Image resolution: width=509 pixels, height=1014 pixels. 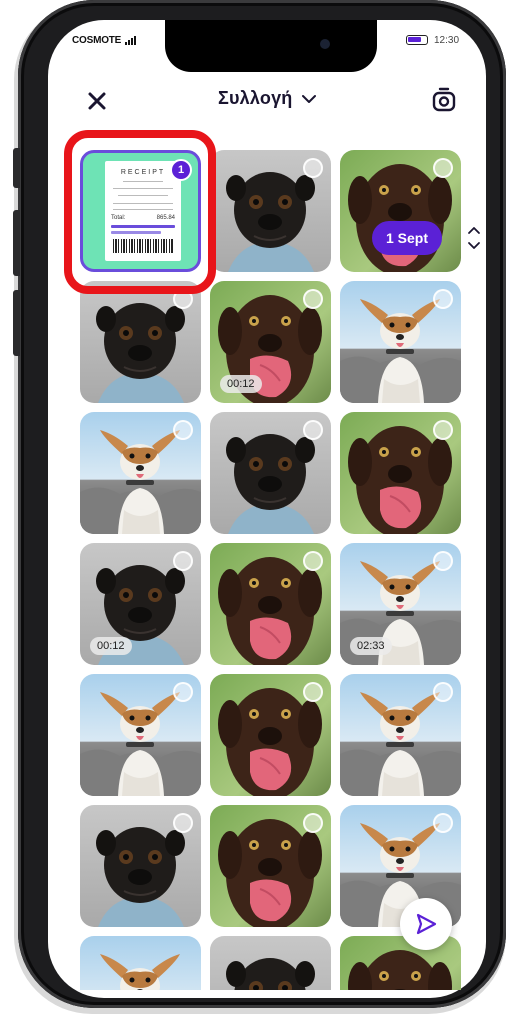 I want to click on notch, so click(x=271, y=46).